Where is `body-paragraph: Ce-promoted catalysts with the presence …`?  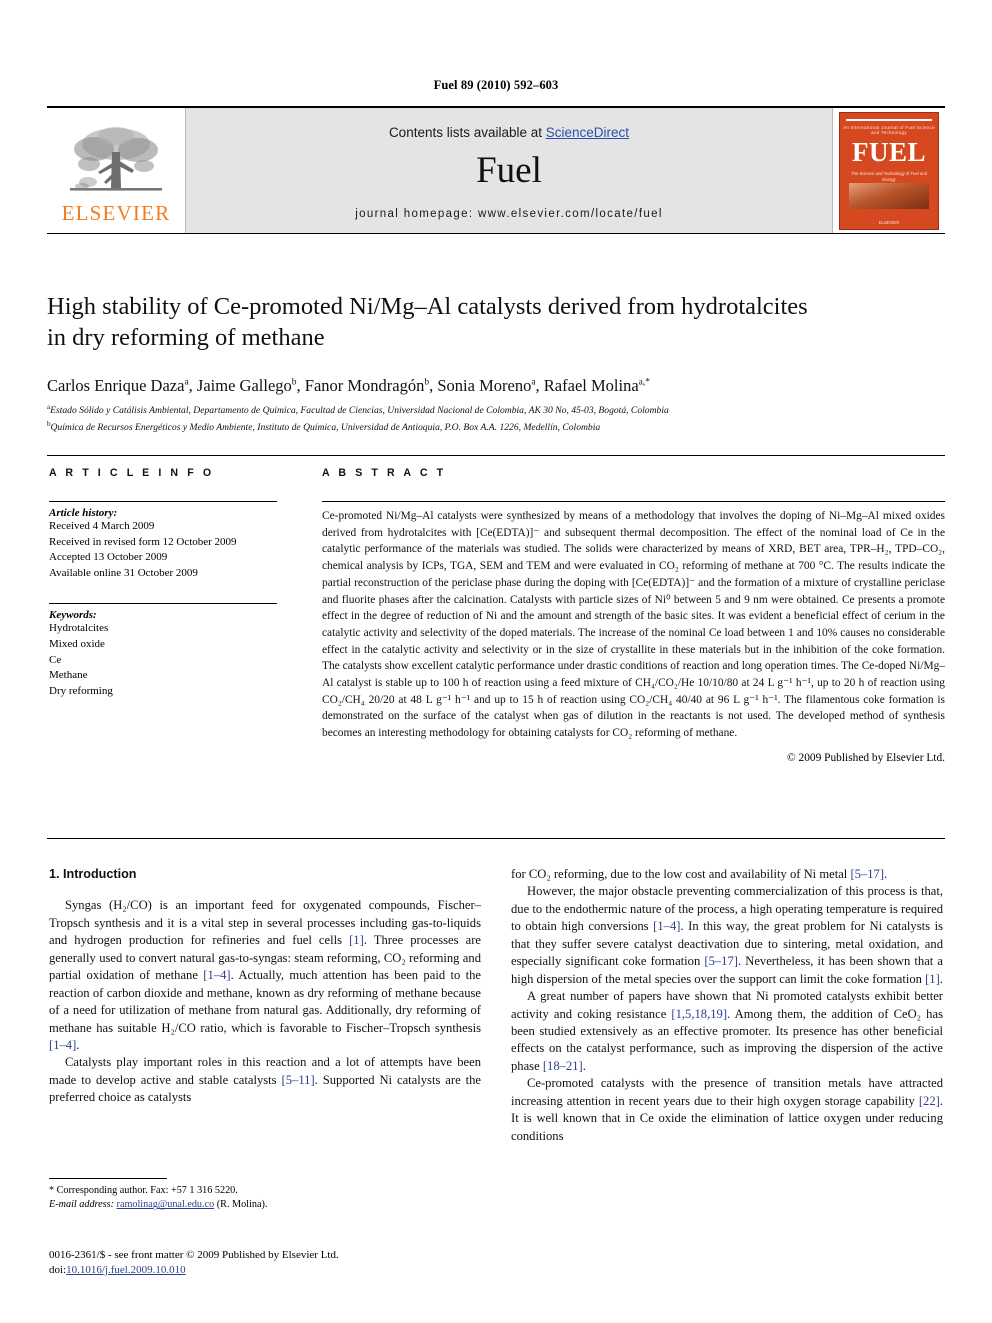
body-paragraph: Ce-promoted catalysts with the presence … is located at coordinates (727, 1109).